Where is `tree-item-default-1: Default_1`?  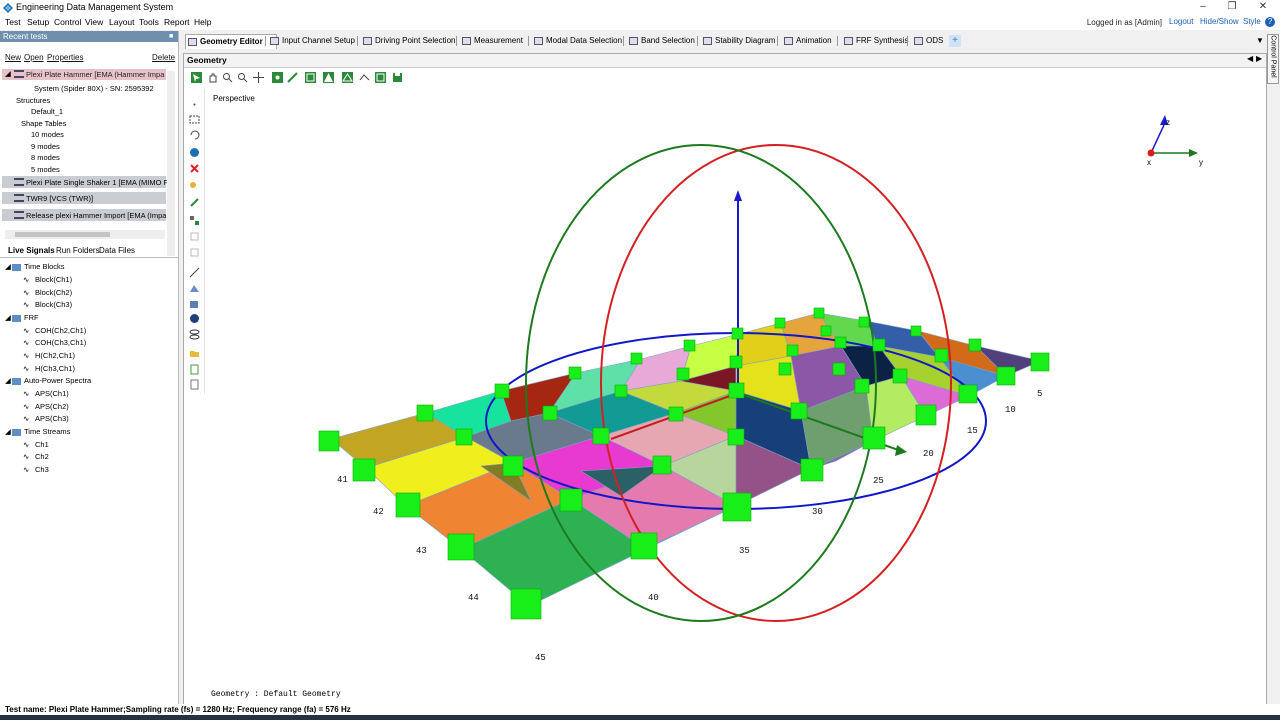
tree-item-default-1: Default_1 is located at coordinates (47, 111).